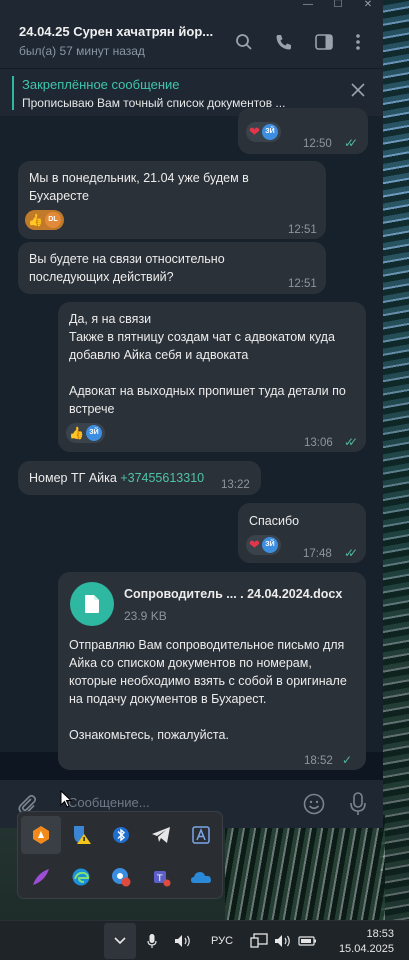  What do you see at coordinates (121, 877) in the screenshot?
I see `chrome-badge-icon` at bounding box center [121, 877].